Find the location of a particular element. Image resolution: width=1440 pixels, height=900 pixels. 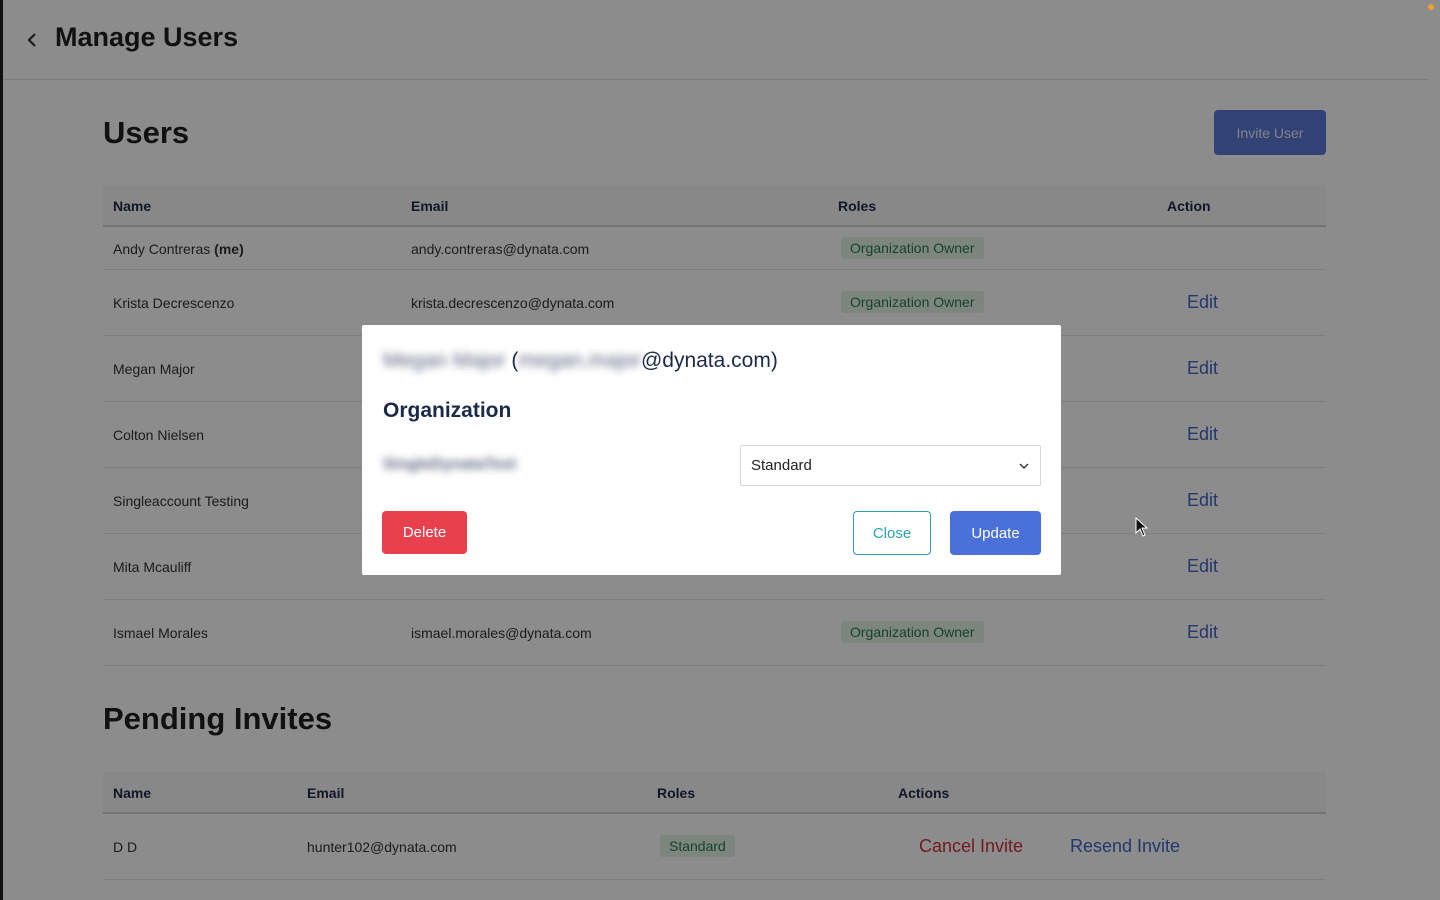

organization-name: SingleDynataTest is located at coordinates (450, 464).